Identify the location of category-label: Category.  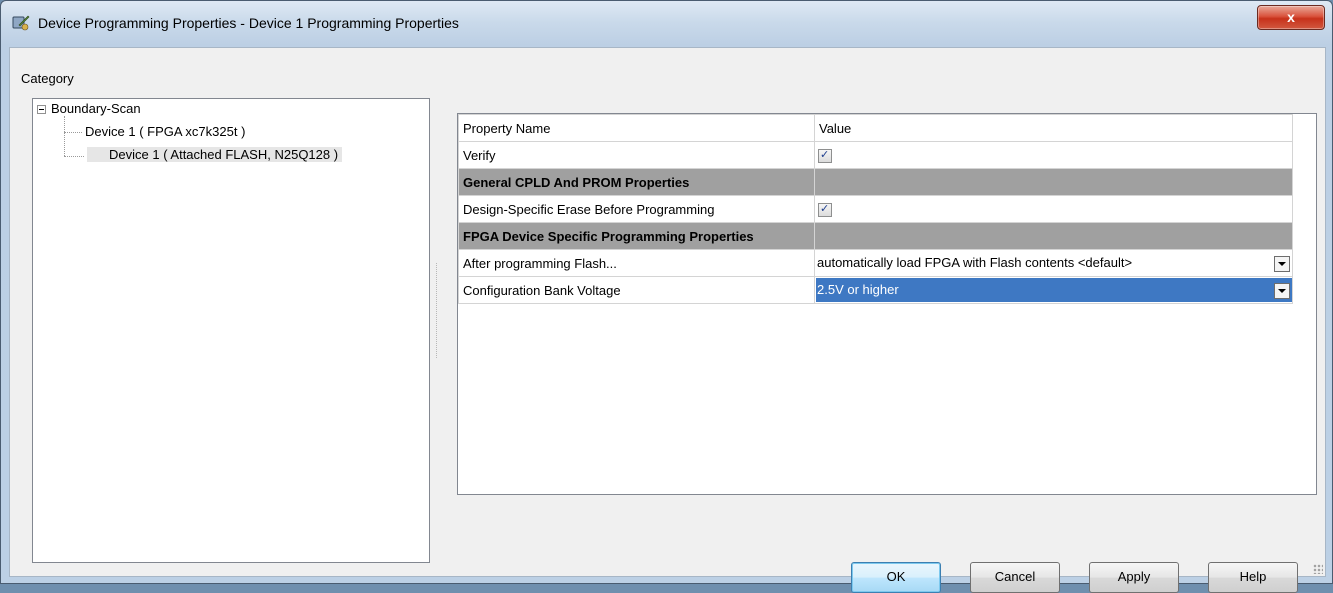
(47, 78).